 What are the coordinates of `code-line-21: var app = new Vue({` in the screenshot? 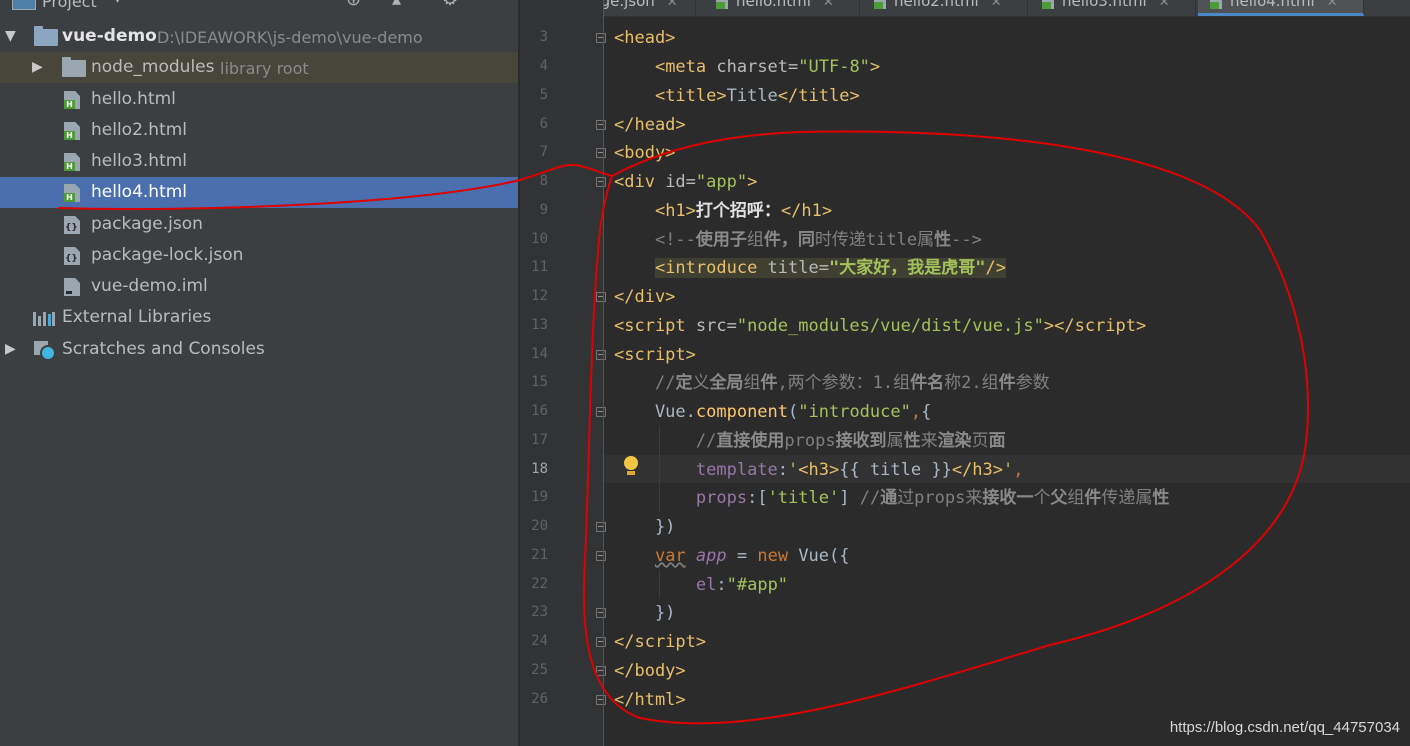 It's located at (732, 556).